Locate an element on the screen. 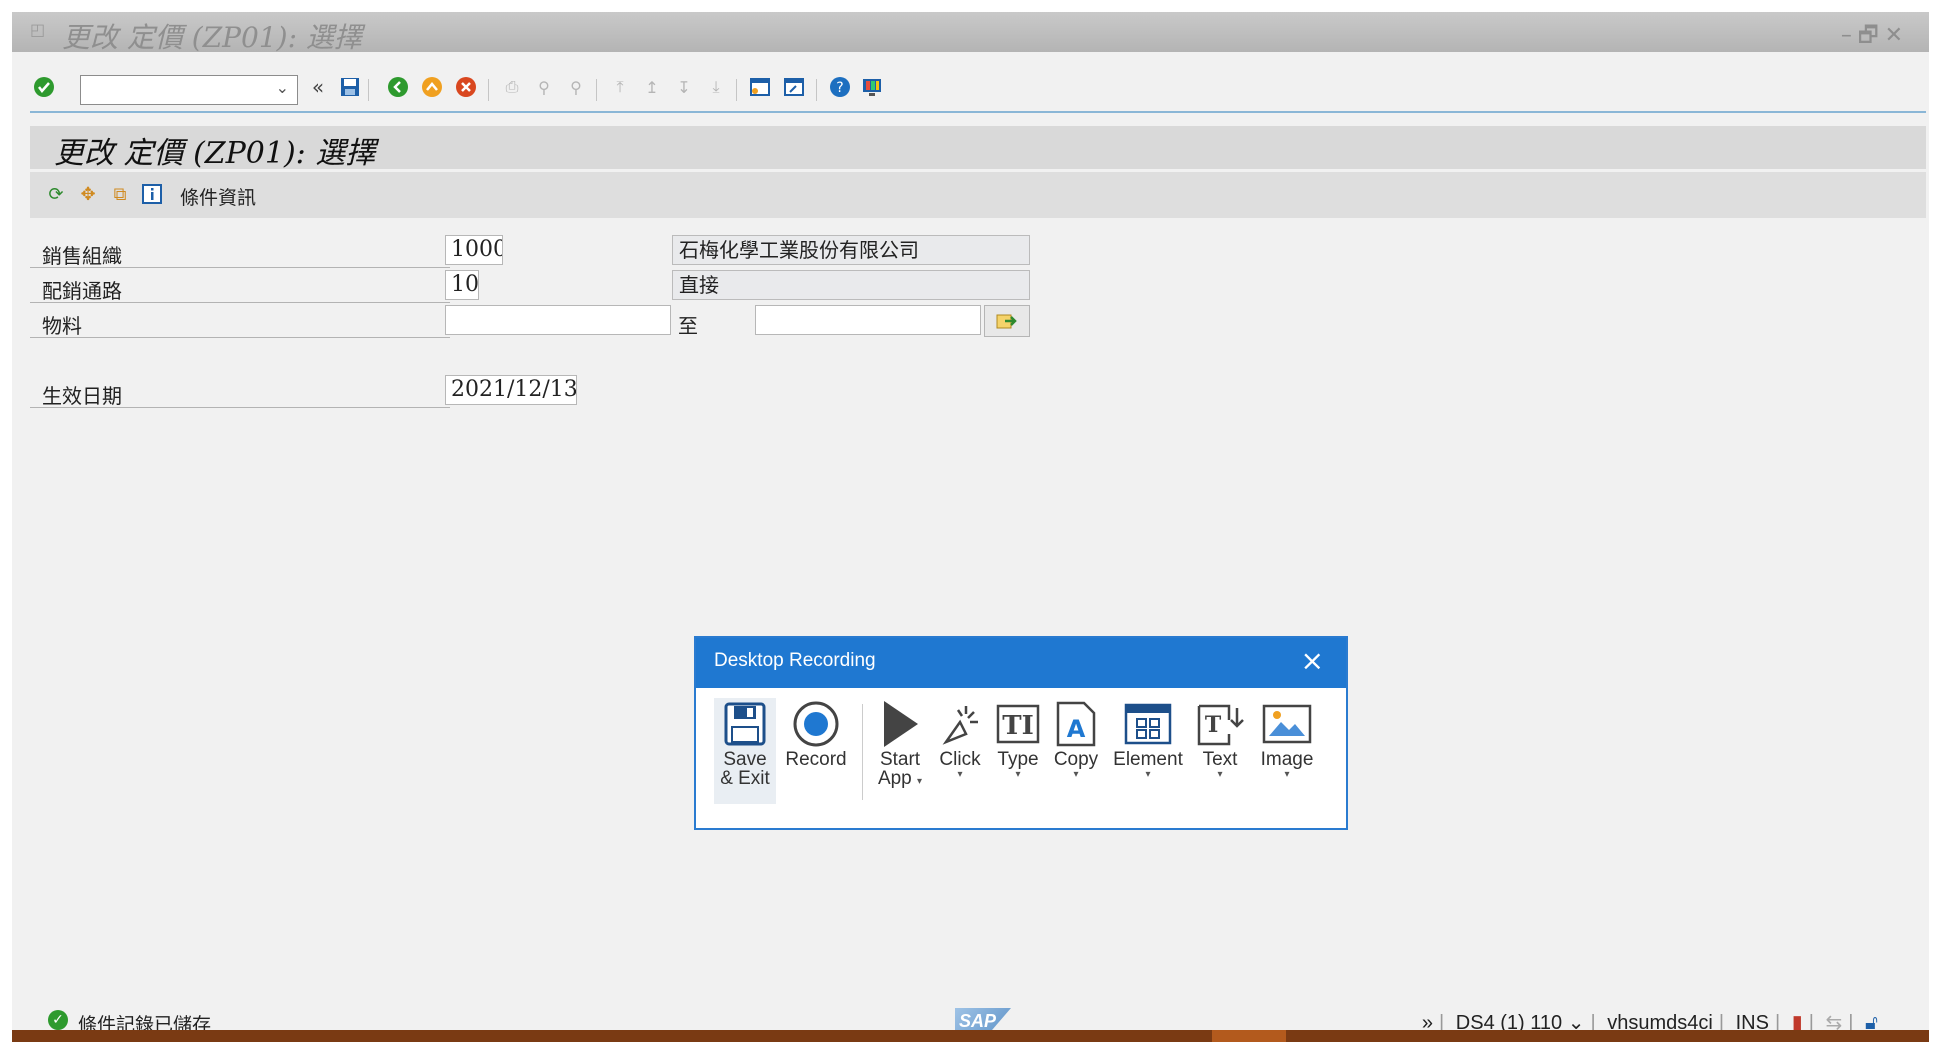 This screenshot has width=1942, height=1042. valid-on-label: 生效日期 is located at coordinates (82, 396).